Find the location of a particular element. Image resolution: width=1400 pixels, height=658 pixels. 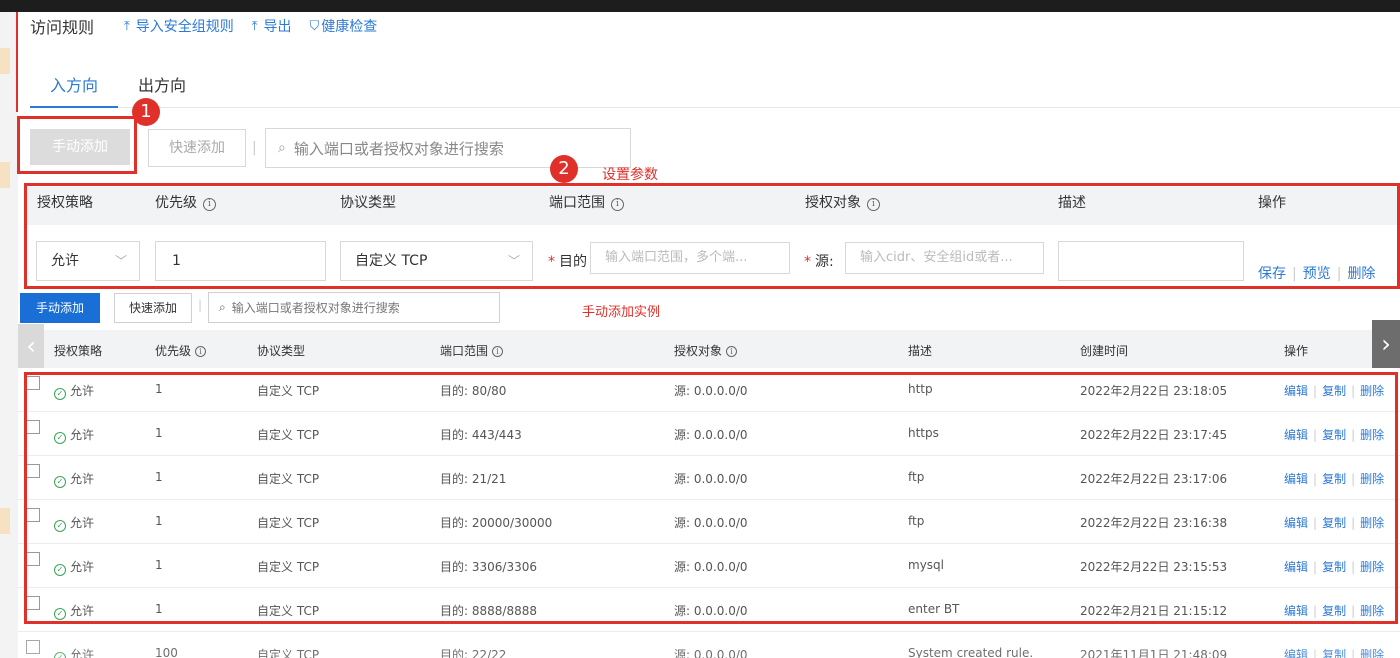

auth-cell: 源: 0.0.0.0/0 is located at coordinates (711, 653).